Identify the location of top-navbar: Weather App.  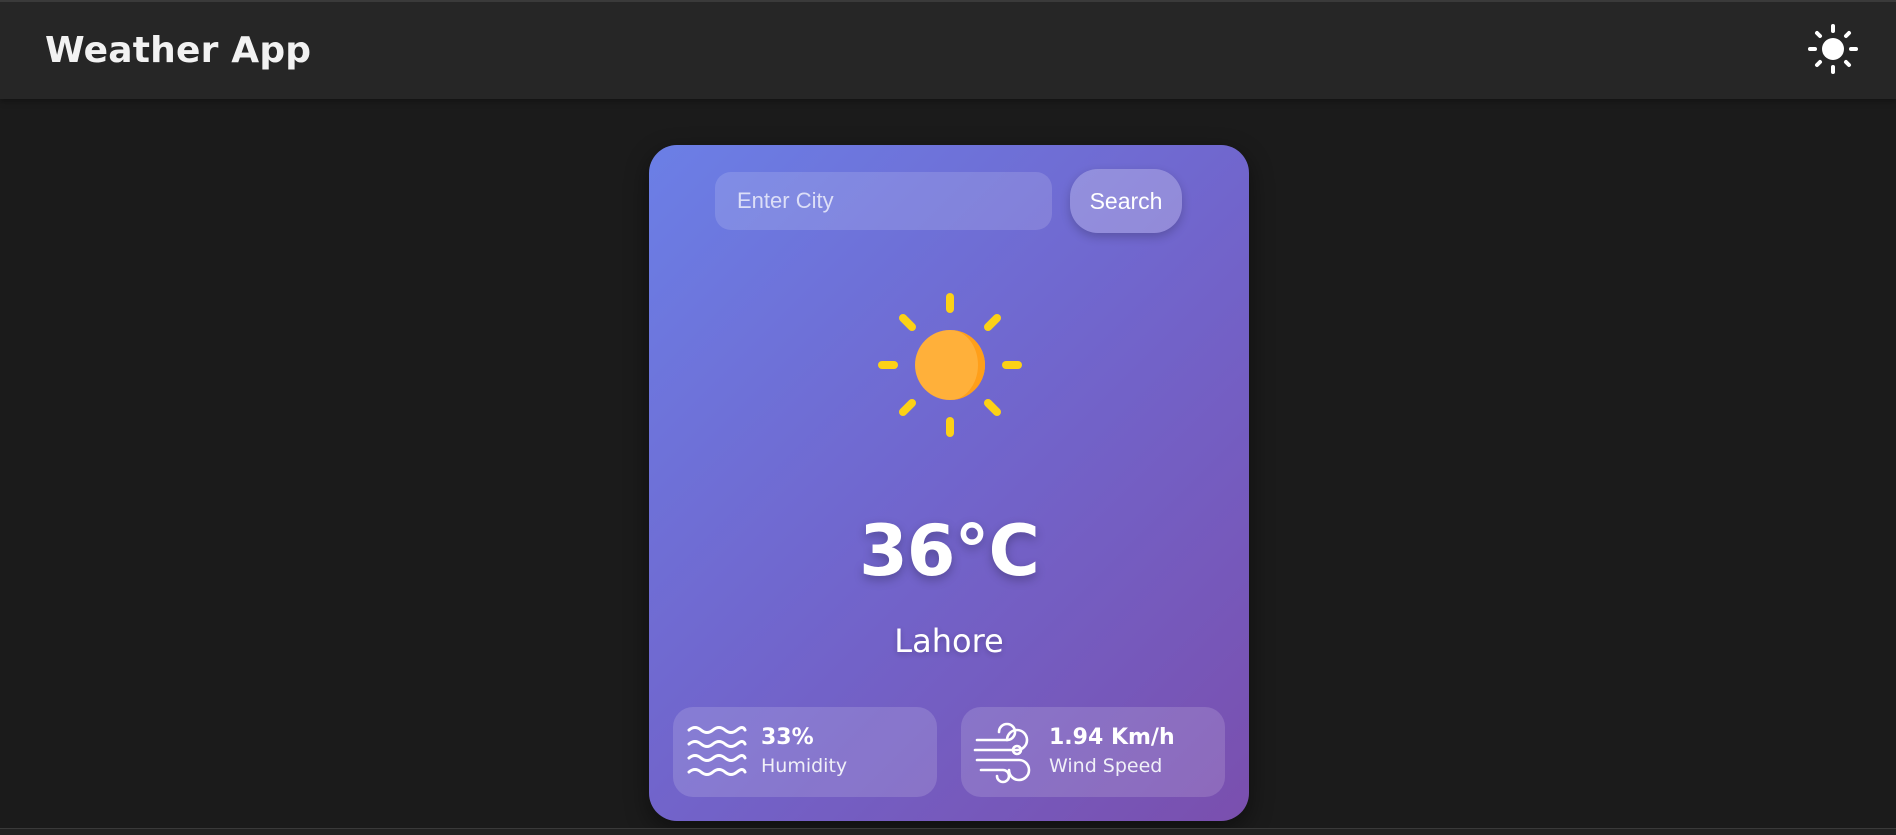
(948, 49).